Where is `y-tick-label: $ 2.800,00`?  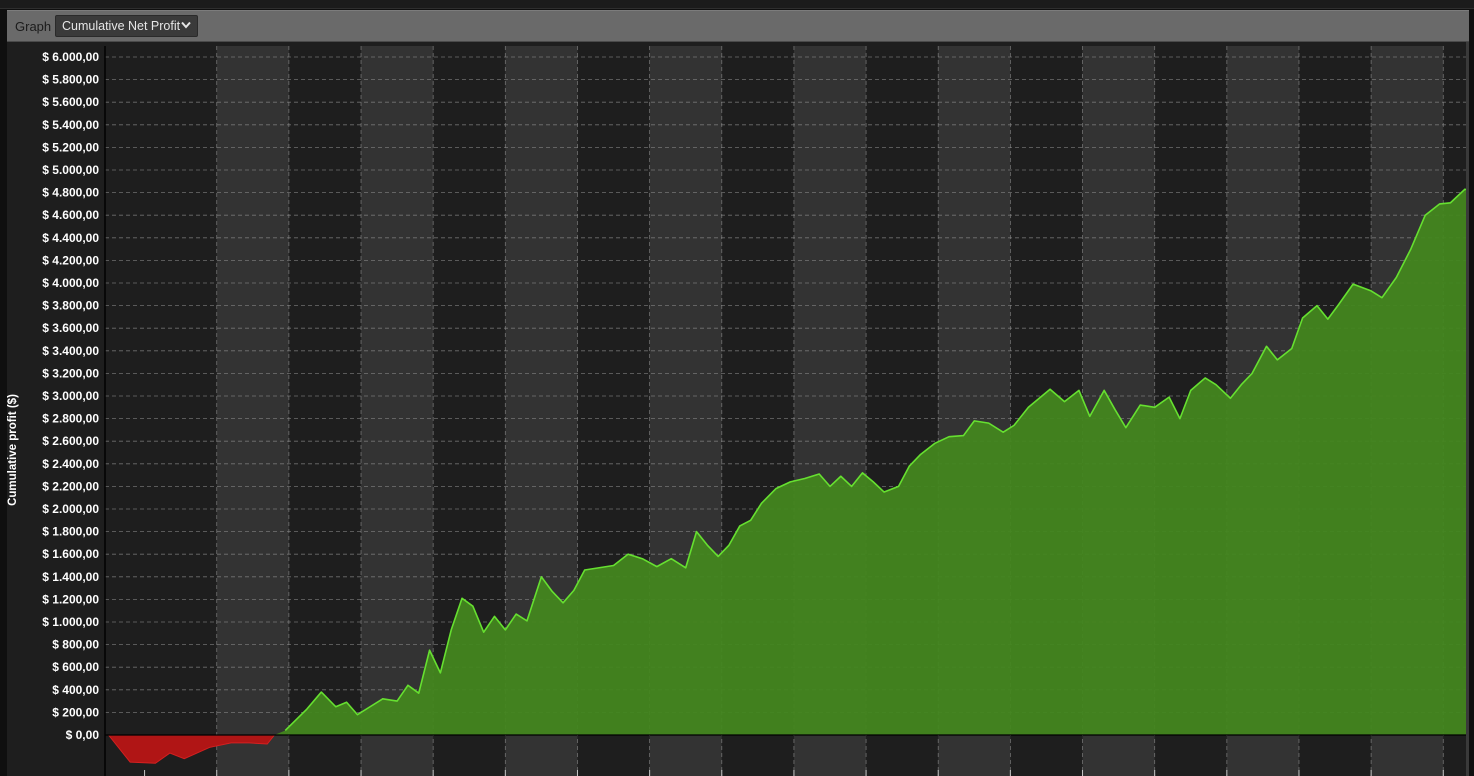 y-tick-label: $ 2.800,00 is located at coordinates (70, 419).